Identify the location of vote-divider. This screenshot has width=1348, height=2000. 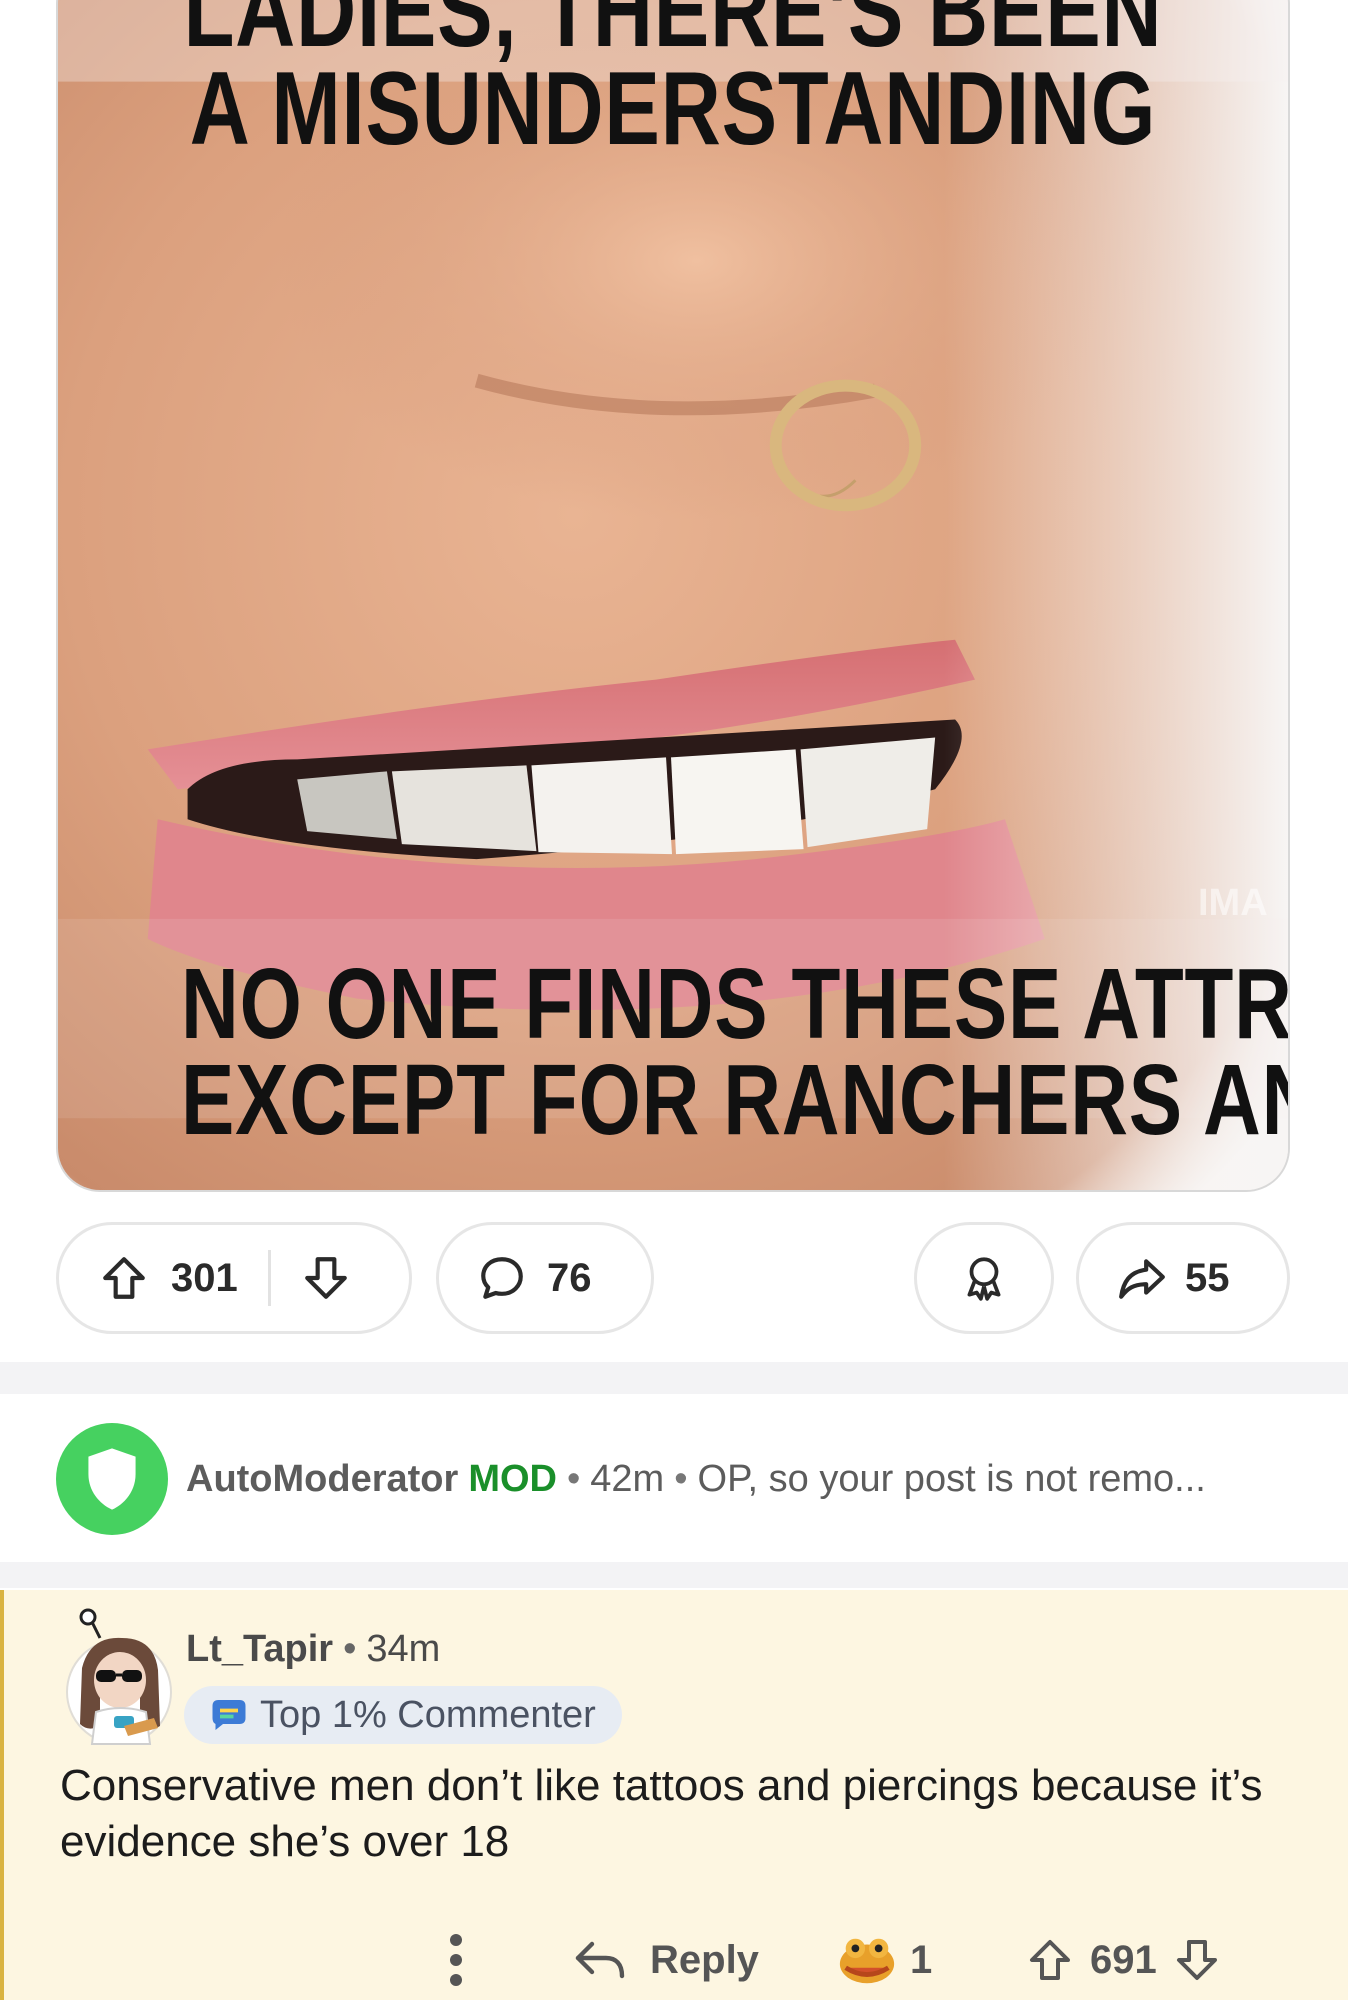
(269, 1278).